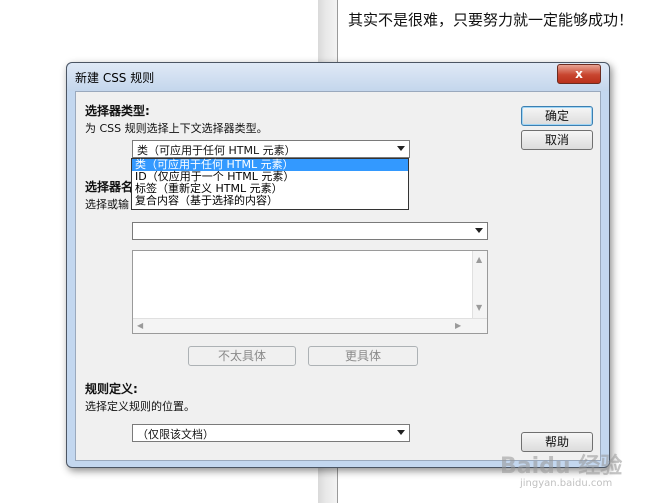  I want to click on document-text: 其实不是很难，只要努力就一定能够成功！, so click(491, 20).